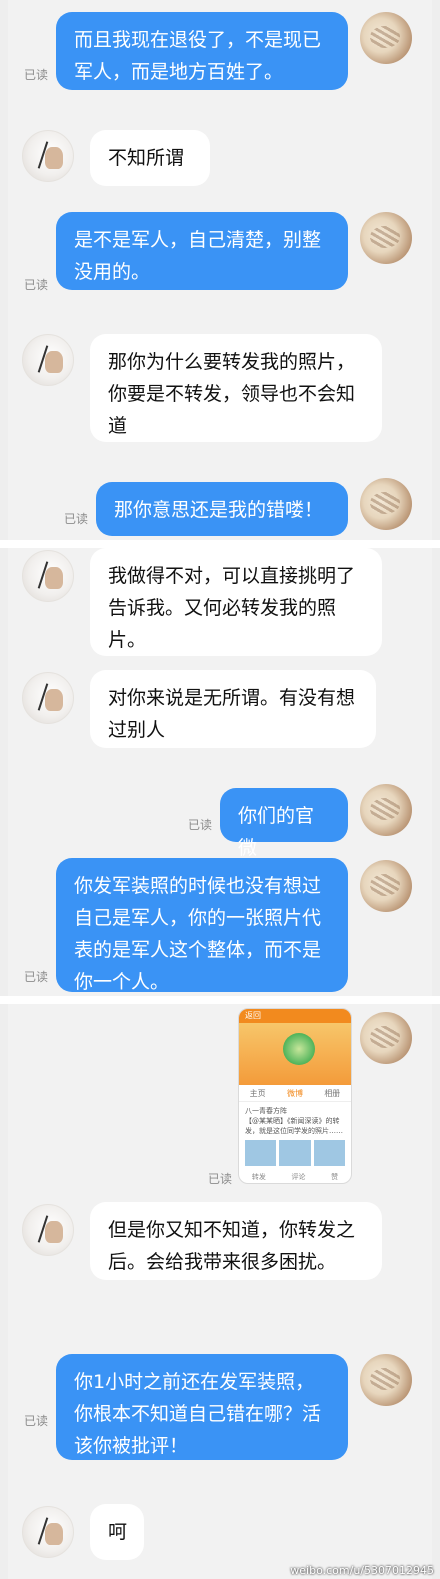  What do you see at coordinates (233, 709) in the screenshot?
I see `message-in: 对你来说是无所谓。有没有想过别人` at bounding box center [233, 709].